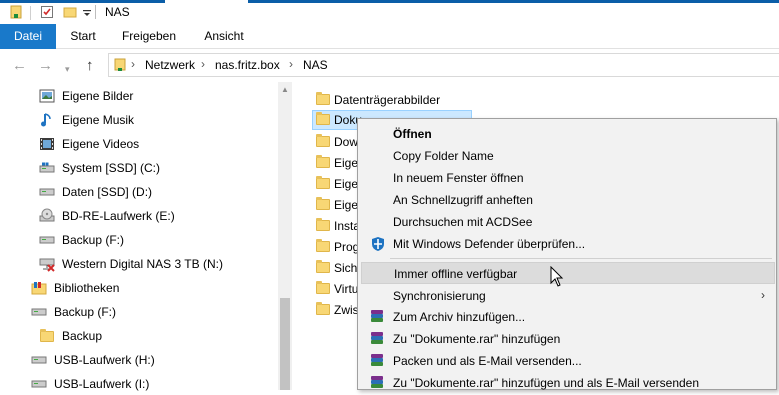 Image resolution: width=779 pixels, height=395 pixels. What do you see at coordinates (568, 200) in the screenshot?
I see `menu-item-pin-quick-access: An Schnellzugriff anheften` at bounding box center [568, 200].